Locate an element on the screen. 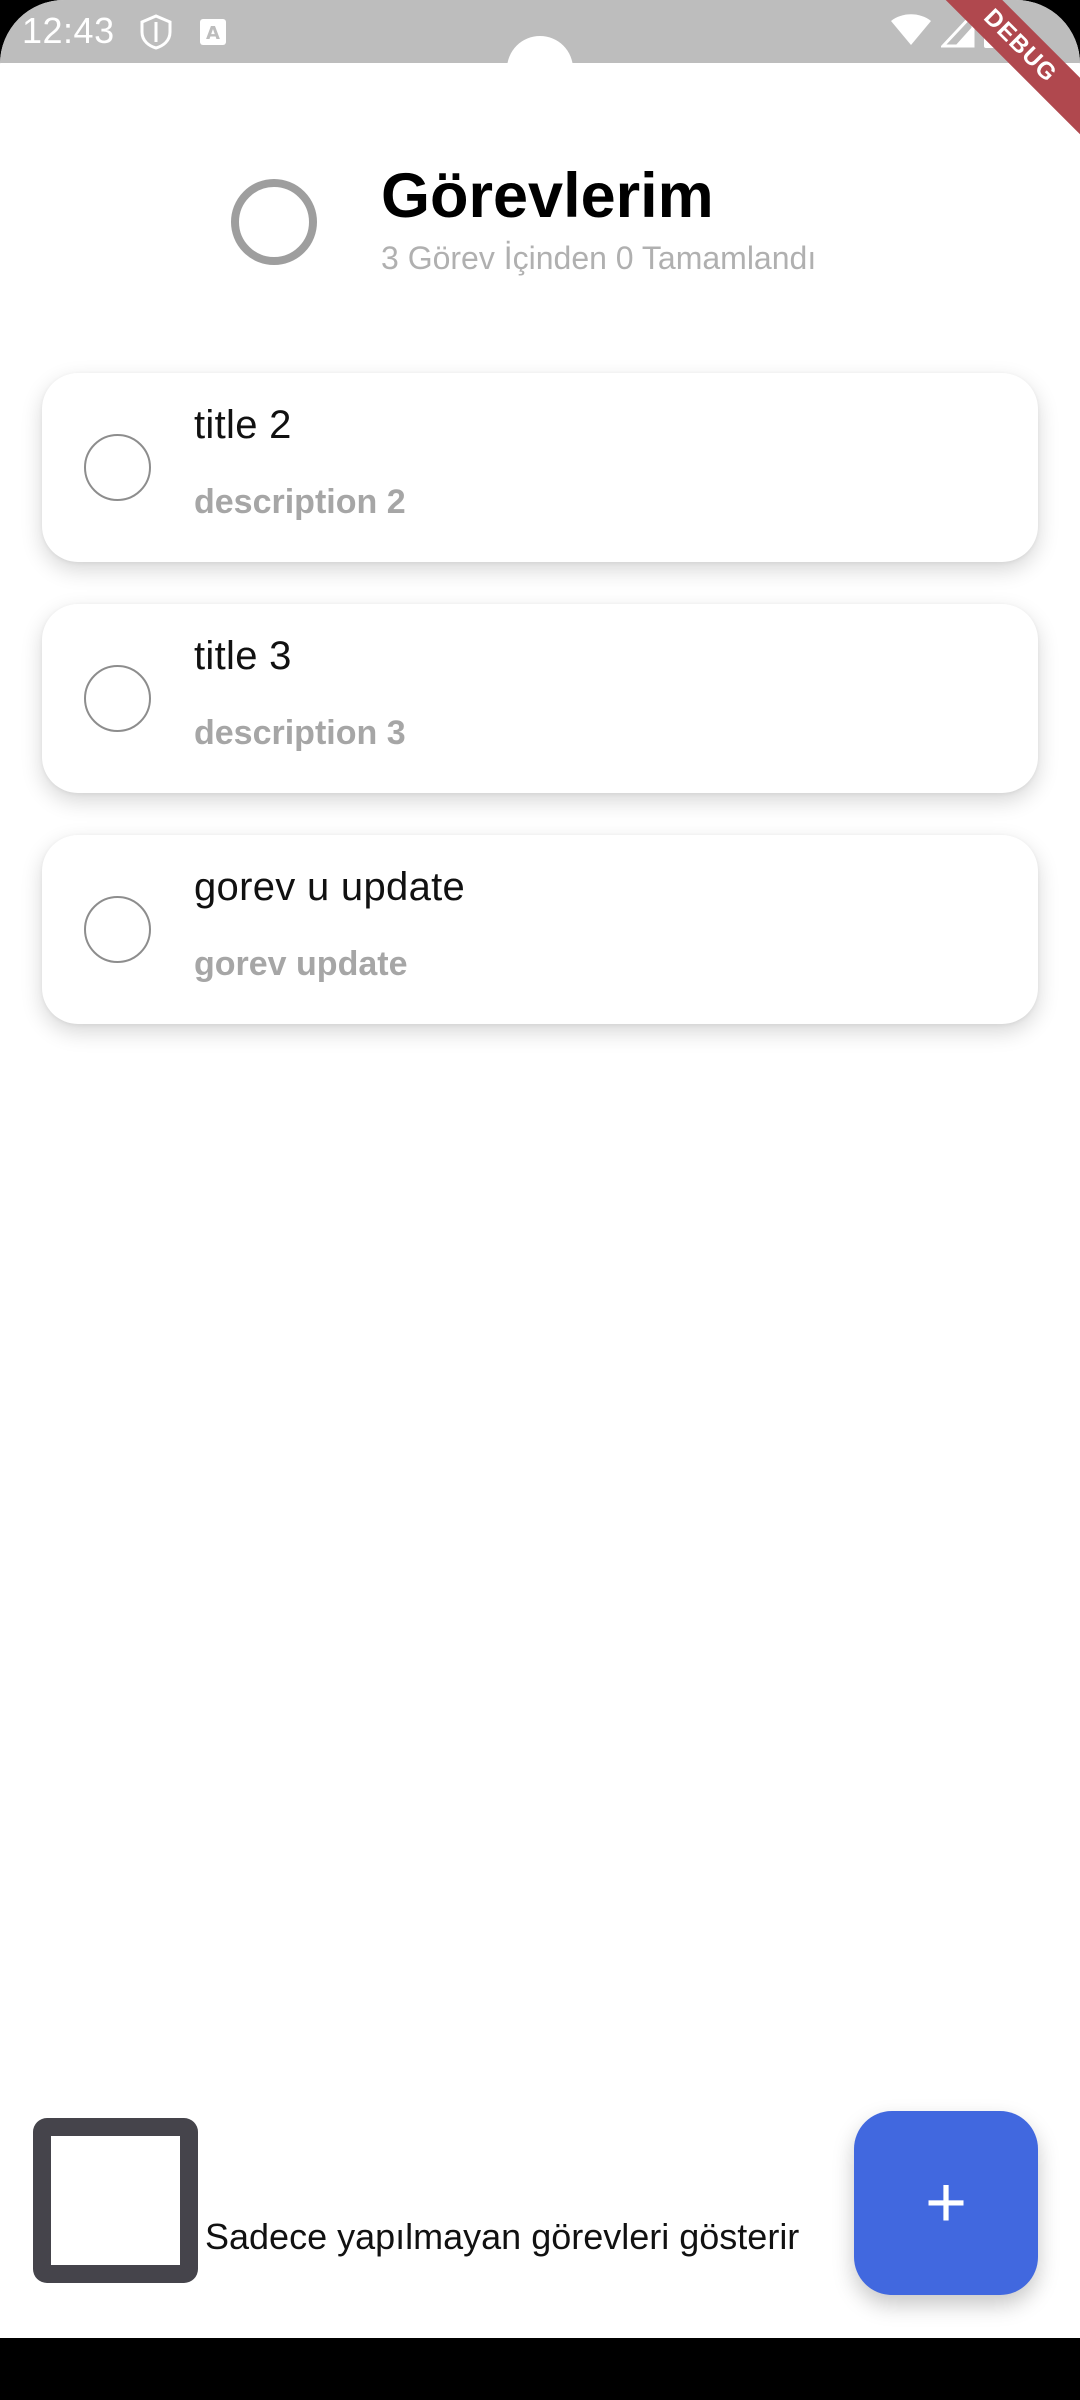  plus-icon: + is located at coordinates (946, 2203).